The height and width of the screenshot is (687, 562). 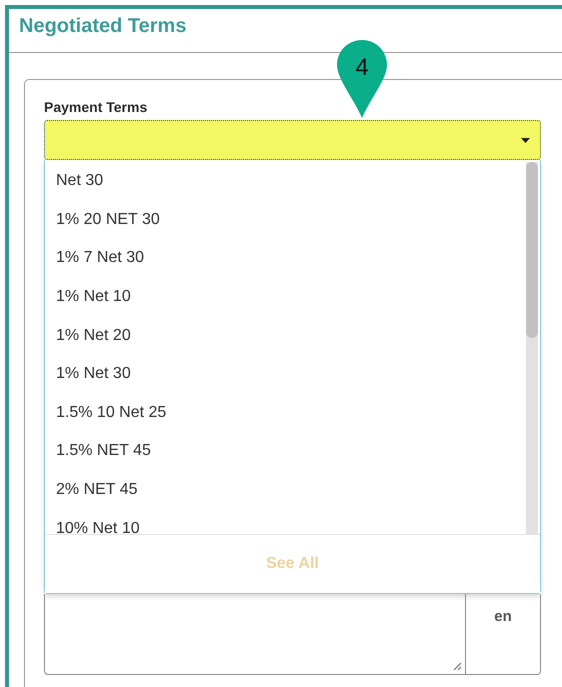 What do you see at coordinates (292, 140) in the screenshot?
I see `payment-terms-dropdown` at bounding box center [292, 140].